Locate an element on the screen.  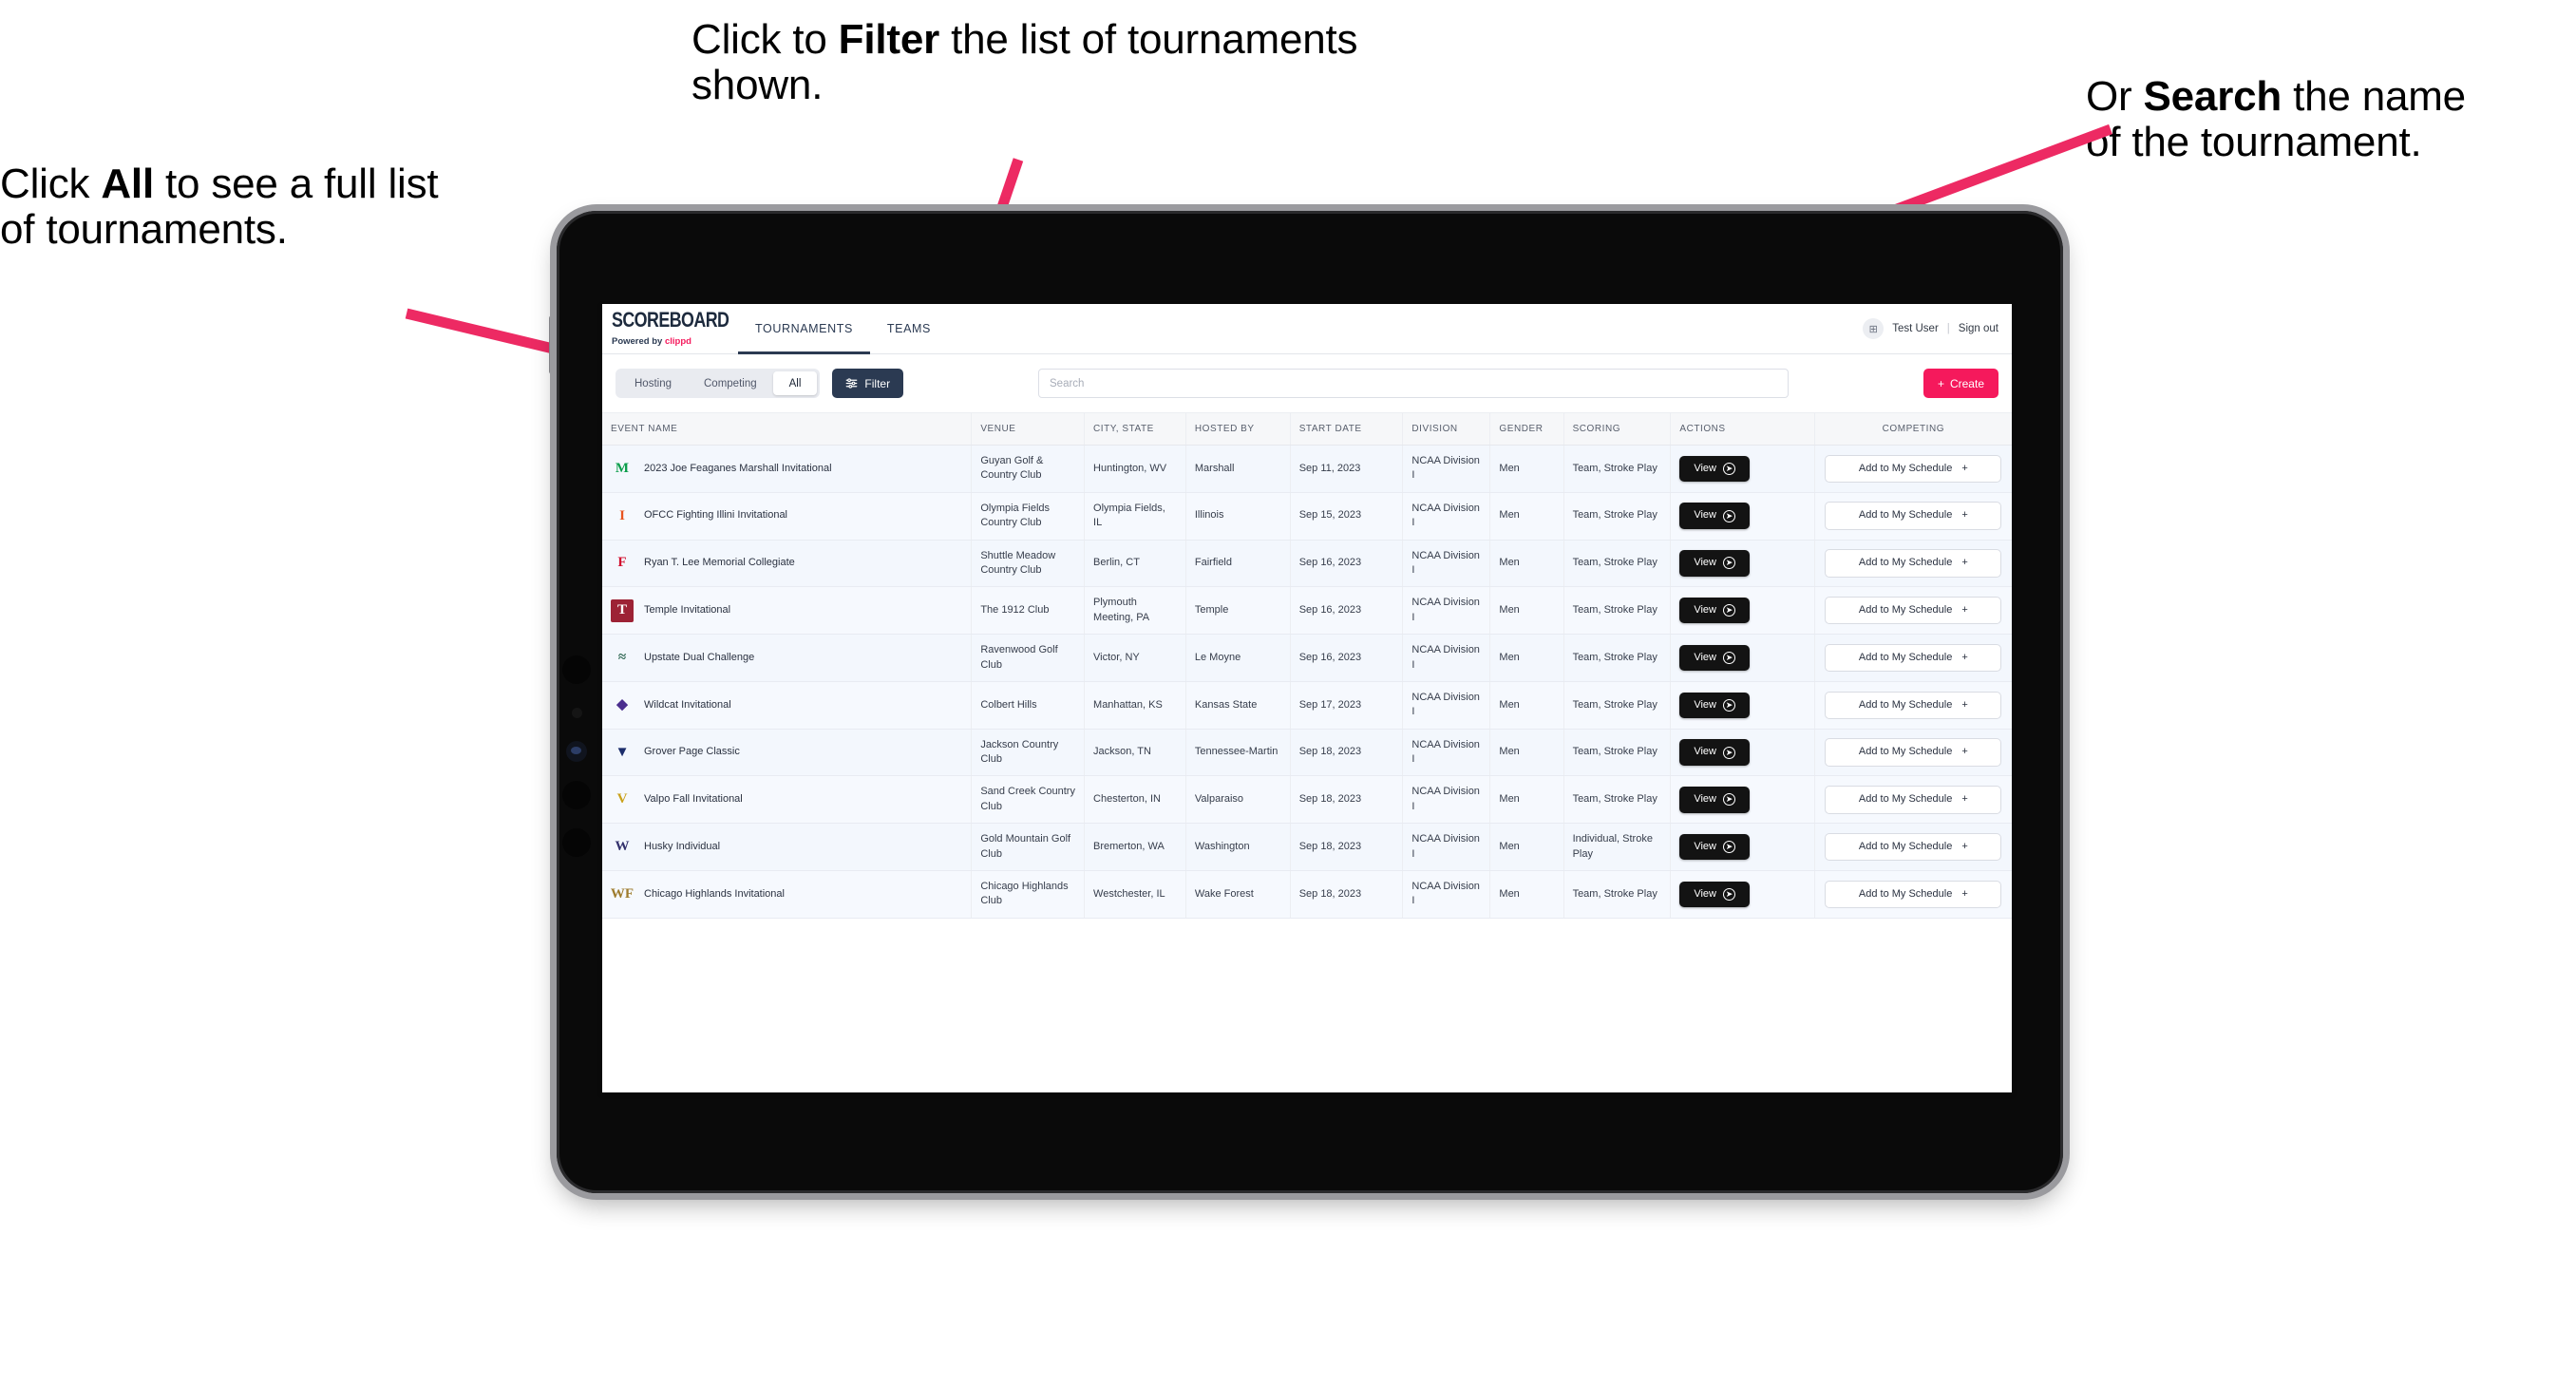
team-logo-icon: F is located at coordinates (622, 563).